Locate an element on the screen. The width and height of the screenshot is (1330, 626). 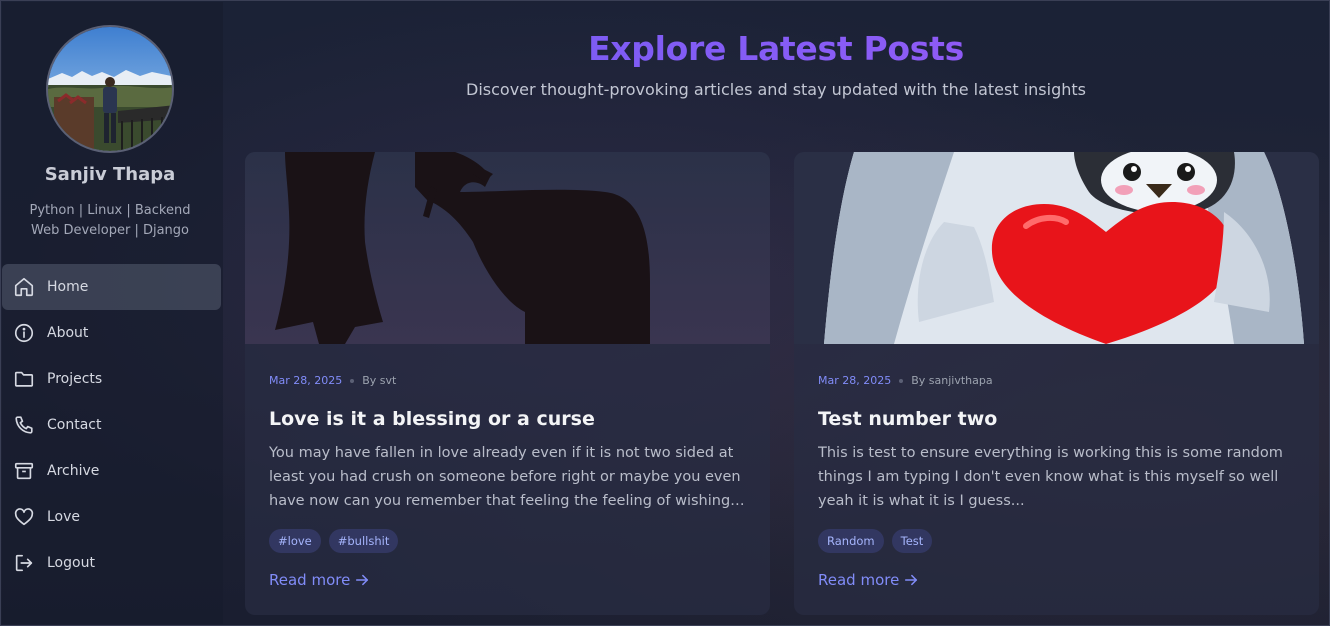
sidebar-item-about: About is located at coordinates (111, 333).